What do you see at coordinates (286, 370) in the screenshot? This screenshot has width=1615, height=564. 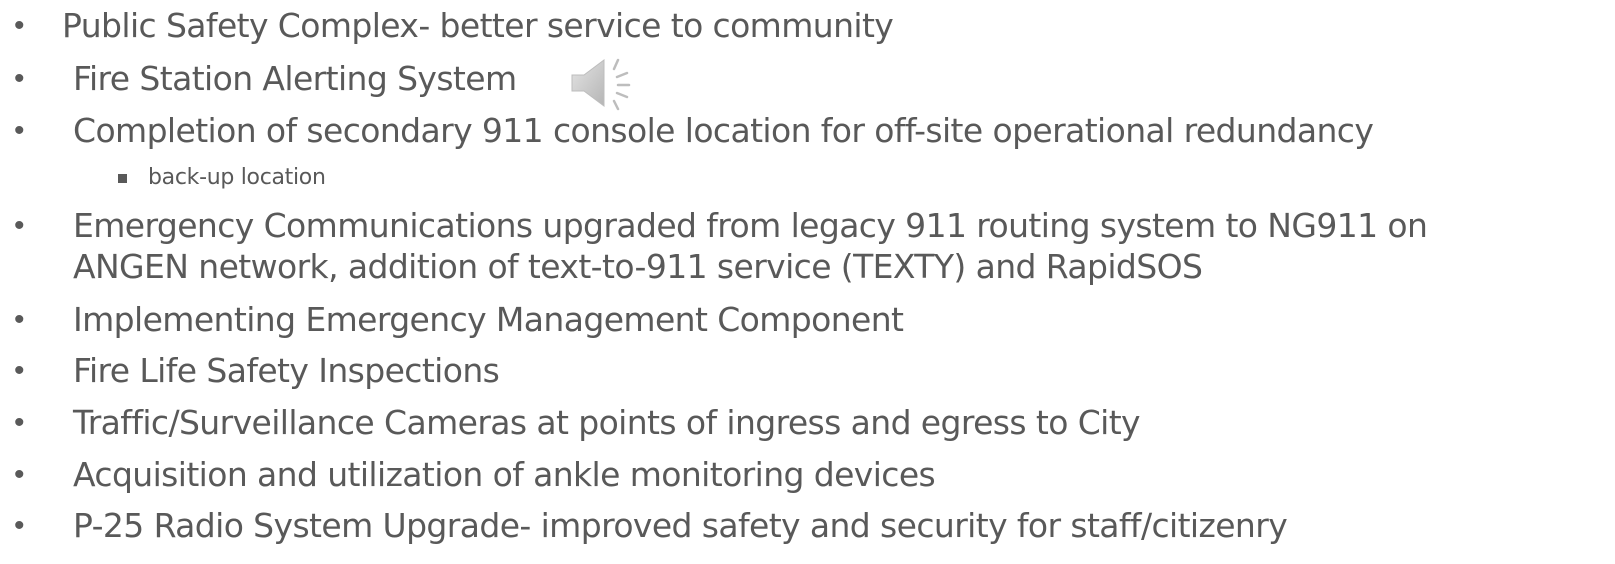 I see `bullet-text: Fire Life Safety Inspections` at bounding box center [286, 370].